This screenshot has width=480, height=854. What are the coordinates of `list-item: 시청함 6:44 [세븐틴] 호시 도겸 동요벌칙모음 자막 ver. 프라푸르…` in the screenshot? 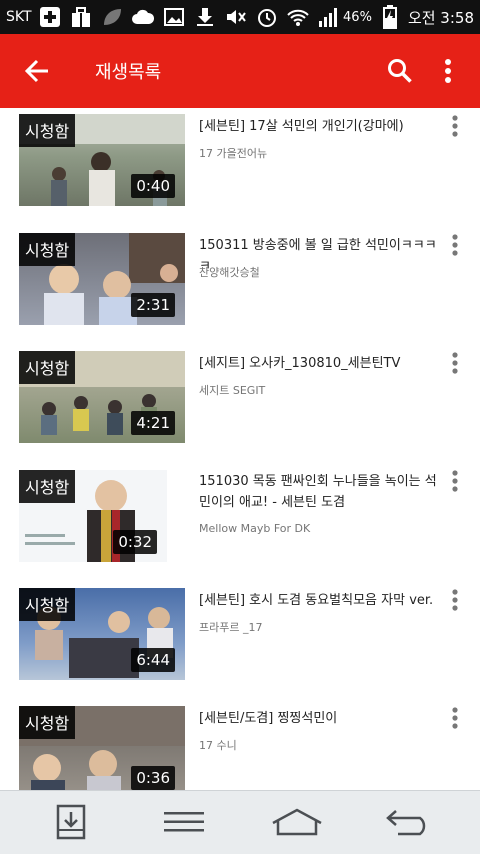 It's located at (240, 639).